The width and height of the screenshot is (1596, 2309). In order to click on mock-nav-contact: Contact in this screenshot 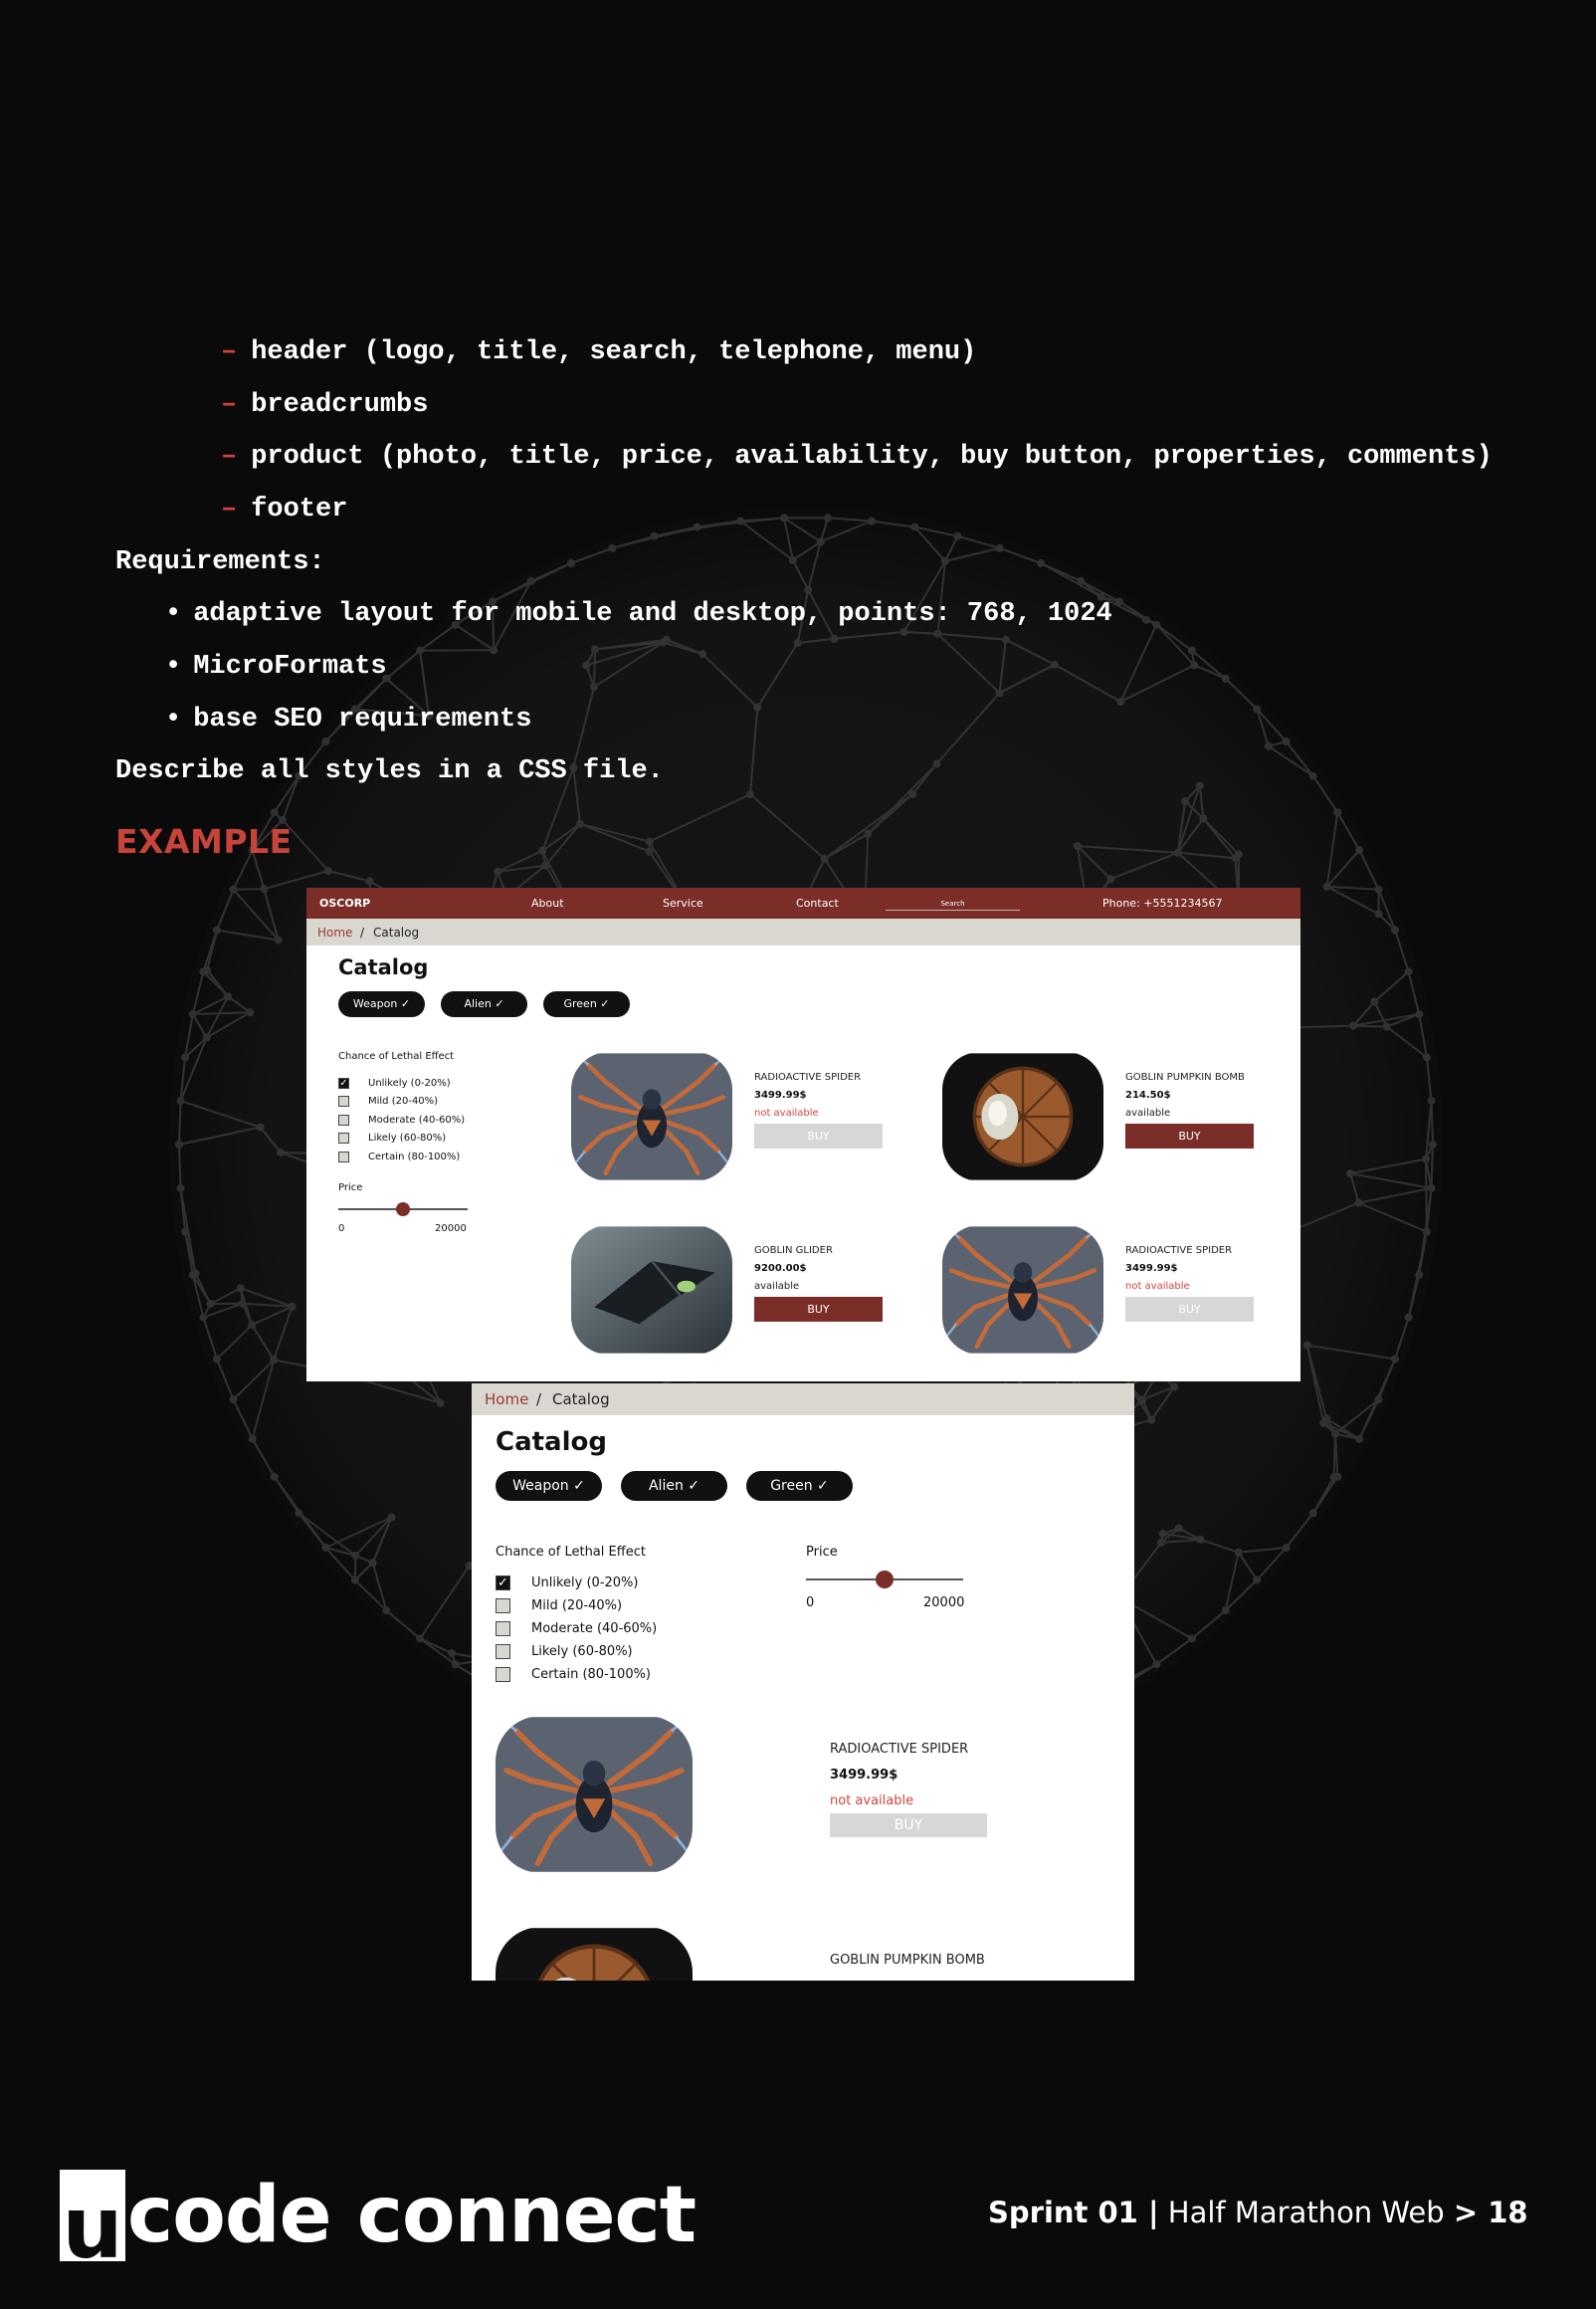, I will do `click(817, 904)`.